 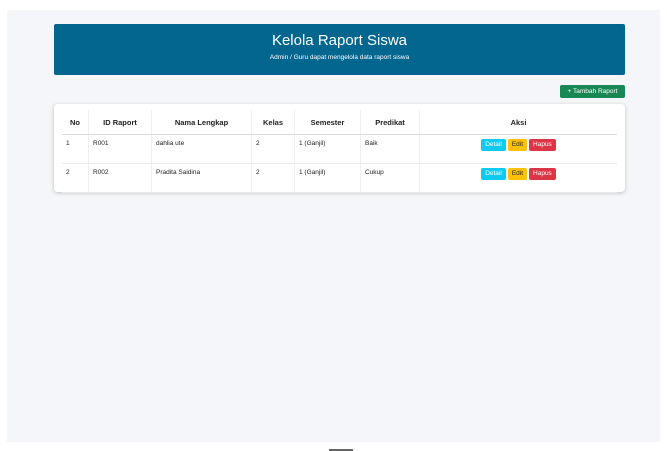 What do you see at coordinates (75, 178) in the screenshot?
I see `cell-no: 2` at bounding box center [75, 178].